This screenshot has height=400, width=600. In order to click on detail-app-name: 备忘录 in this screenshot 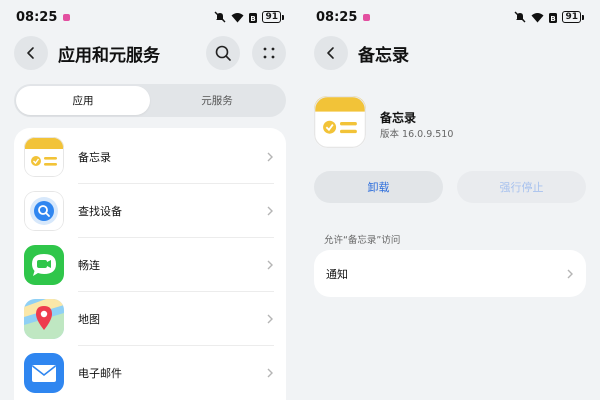, I will do `click(398, 118)`.